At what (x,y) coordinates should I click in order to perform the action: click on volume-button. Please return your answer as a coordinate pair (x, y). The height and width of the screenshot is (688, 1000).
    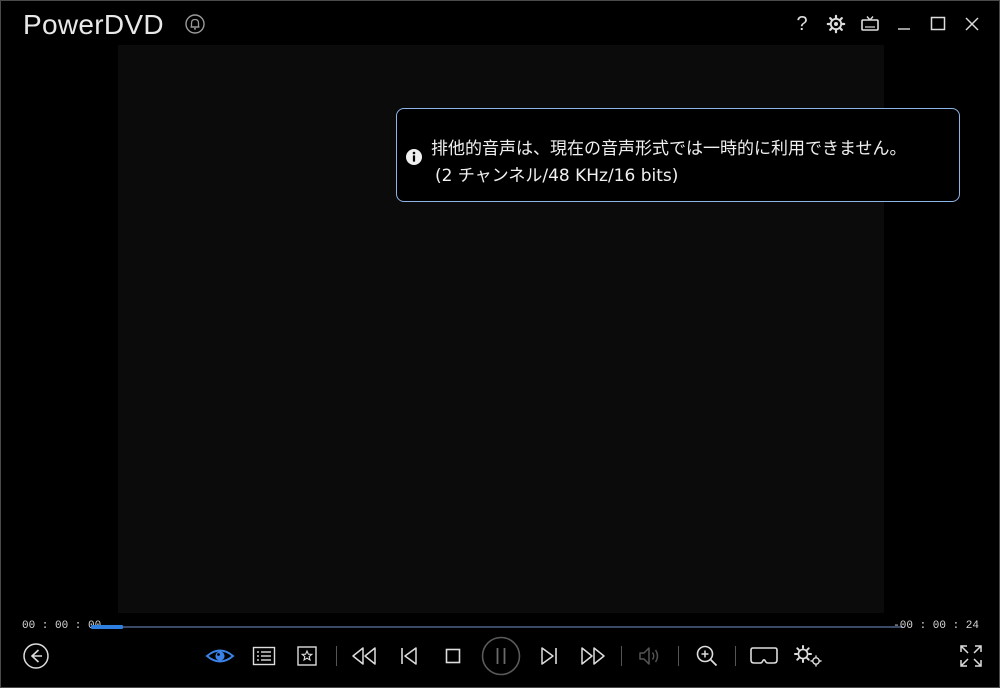
    Looking at the image, I should click on (650, 656).